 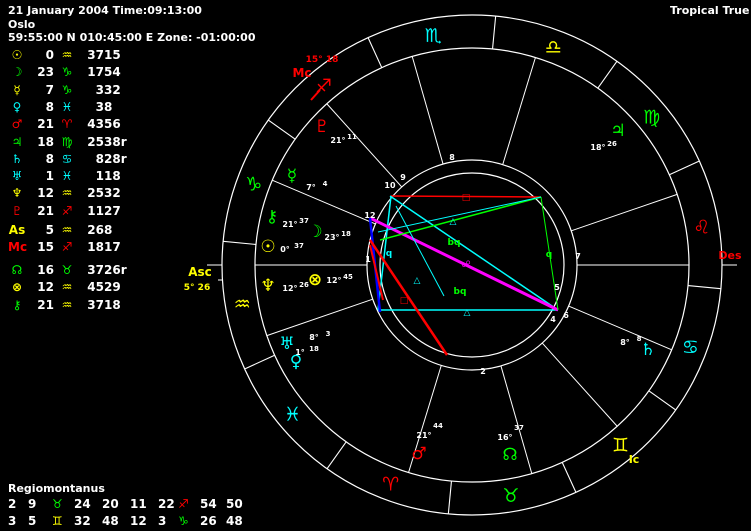 What do you see at coordinates (311, 187) in the screenshot?
I see `mercury-degree: 7°` at bounding box center [311, 187].